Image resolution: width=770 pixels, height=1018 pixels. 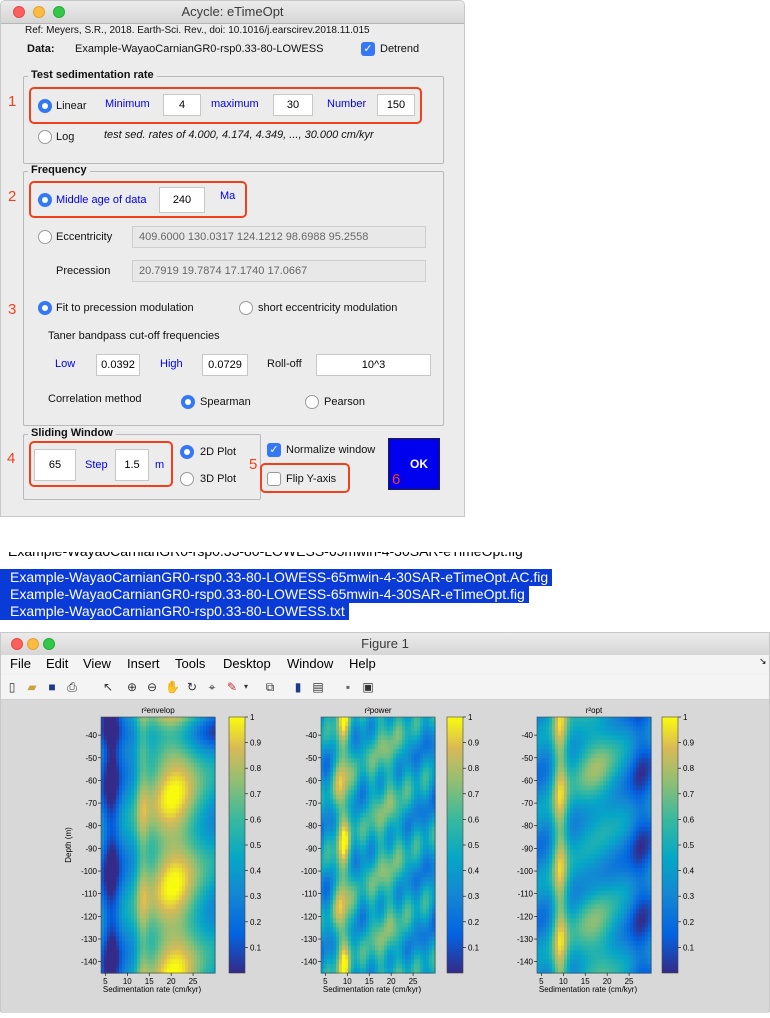 What do you see at coordinates (92, 75) in the screenshot?
I see `sedrate-panel-title: Test sedimentation rate` at bounding box center [92, 75].